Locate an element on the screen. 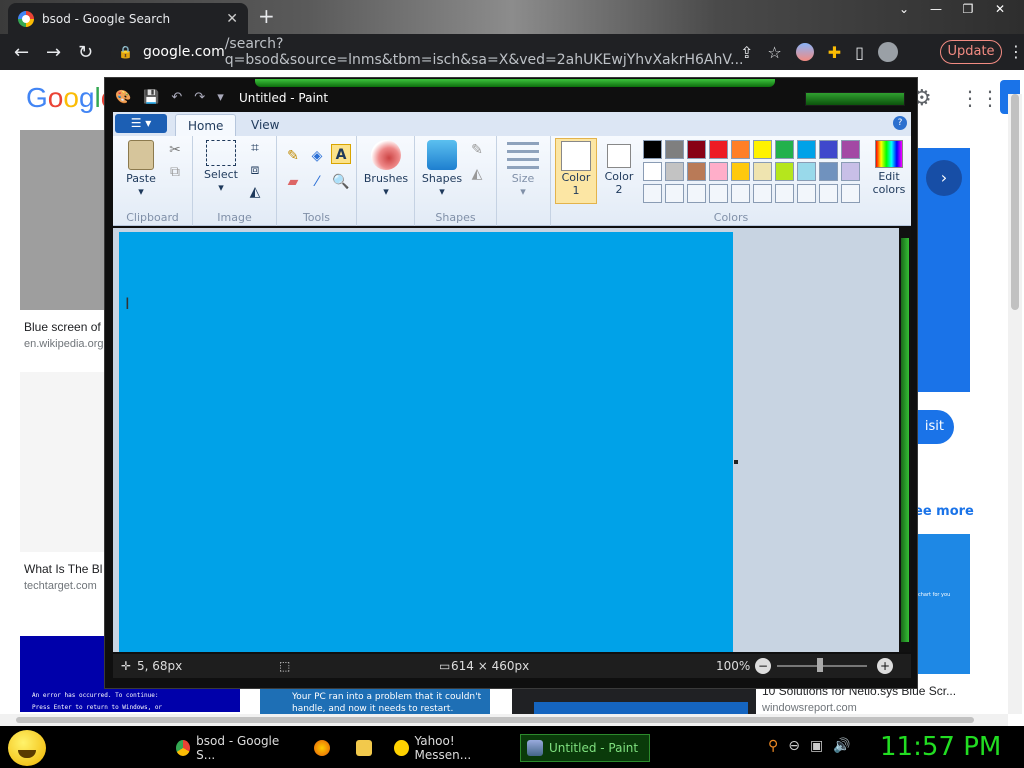 The width and height of the screenshot is (1024, 768). canvas-vertical-scrollbar is located at coordinates (905, 440).